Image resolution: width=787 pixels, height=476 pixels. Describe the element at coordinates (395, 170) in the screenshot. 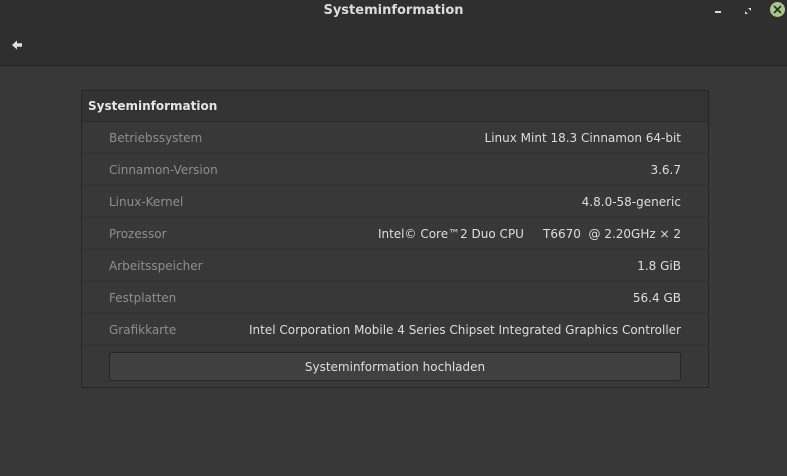

I see `info-row-cinnamon-version: Cinnamon-Version 3.6.7` at that location.